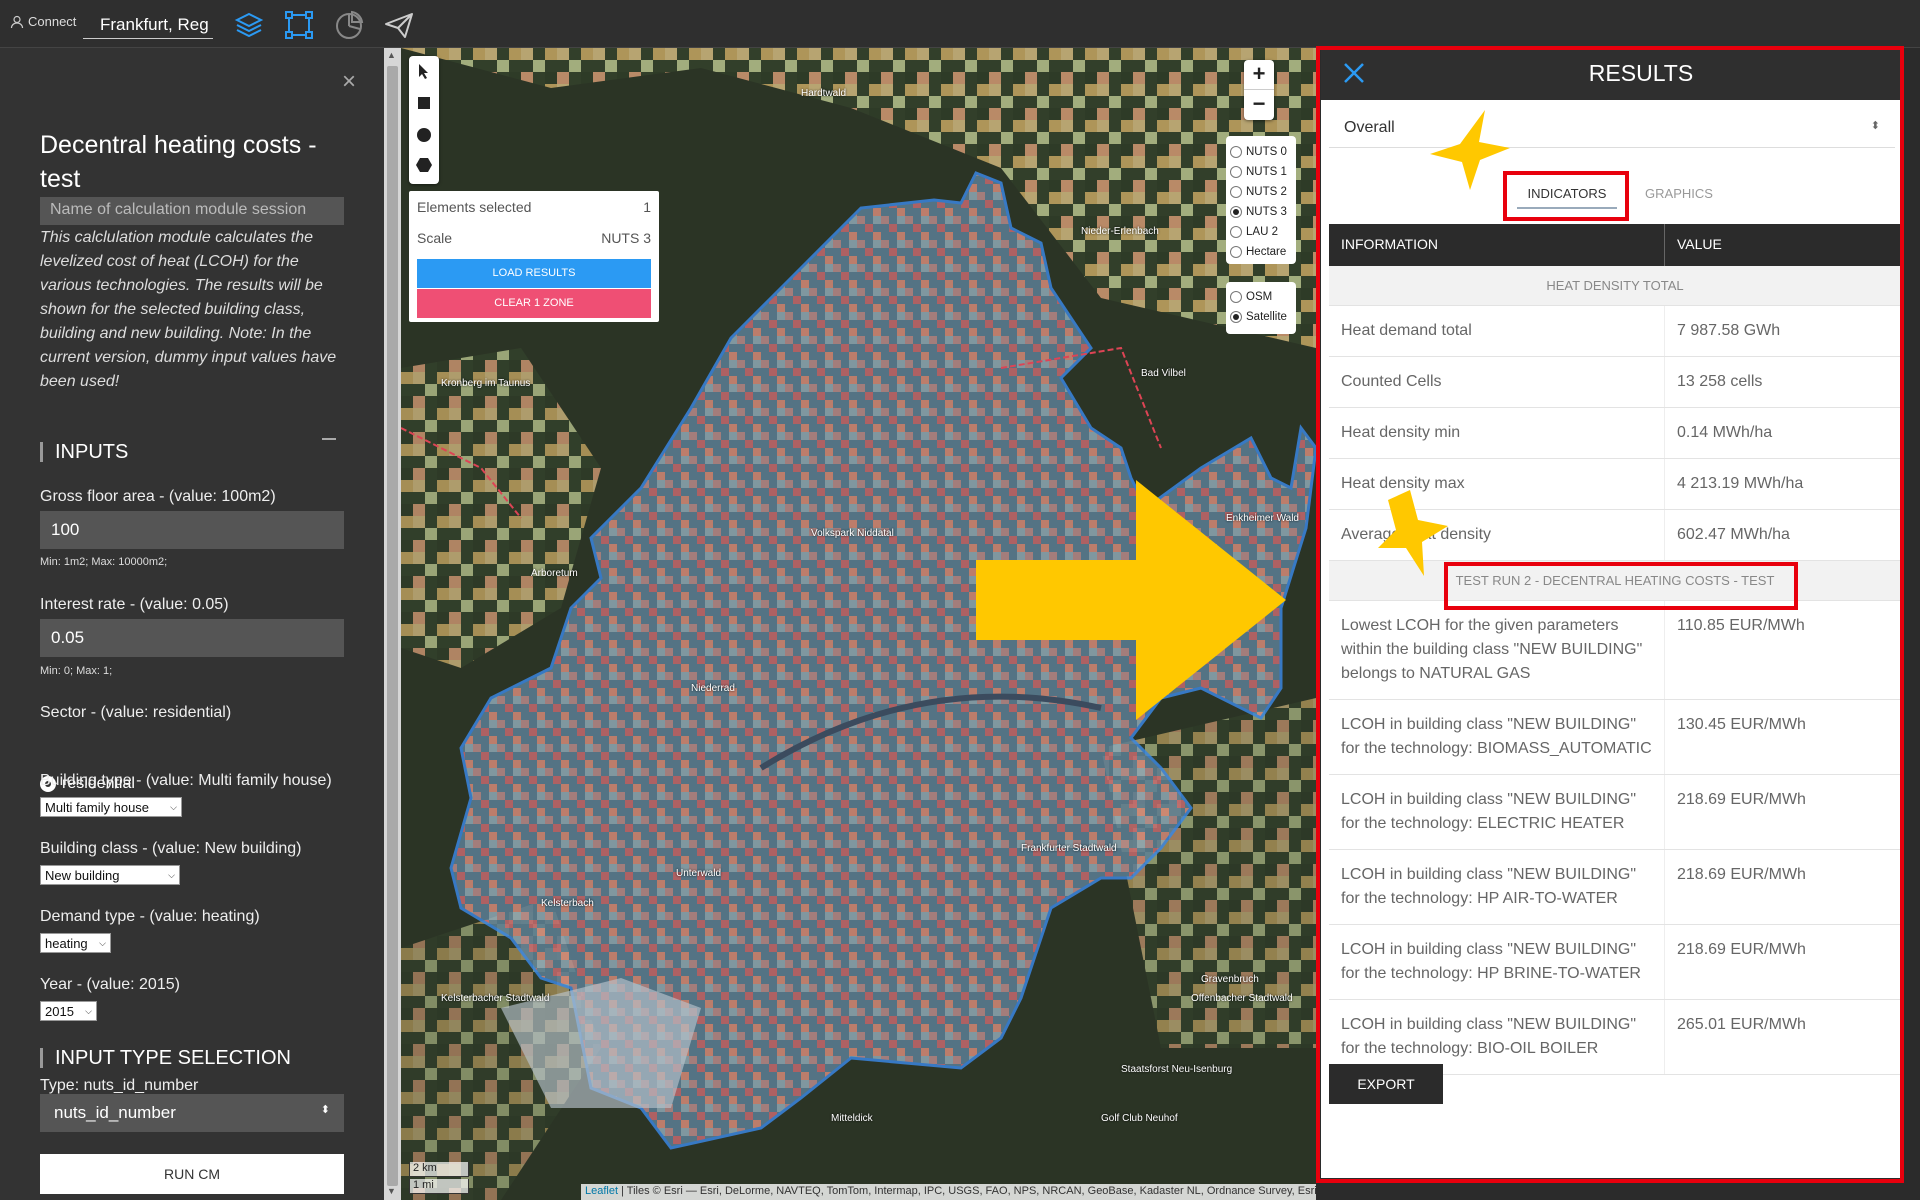 Image resolution: width=1920 pixels, height=1200 pixels. Describe the element at coordinates (601, 1191) in the screenshot. I see `leaflet-link: Leaflet` at that location.